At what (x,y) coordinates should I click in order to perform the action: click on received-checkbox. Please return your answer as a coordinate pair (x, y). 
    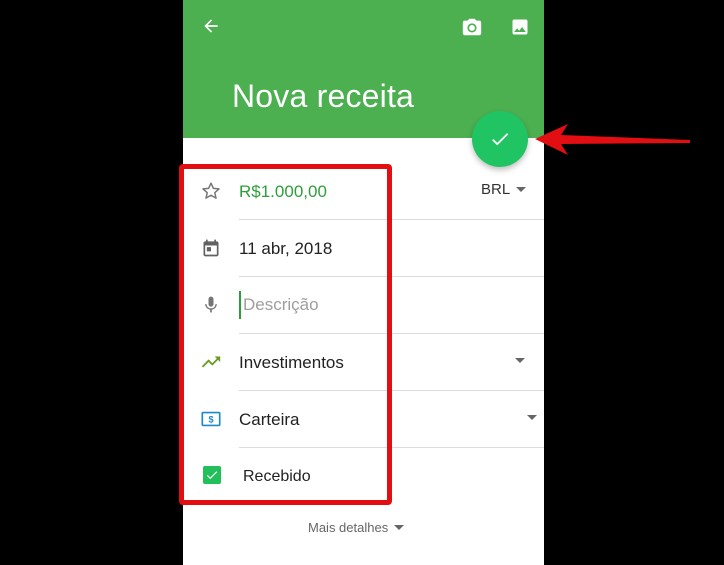
    Looking at the image, I should click on (212, 475).